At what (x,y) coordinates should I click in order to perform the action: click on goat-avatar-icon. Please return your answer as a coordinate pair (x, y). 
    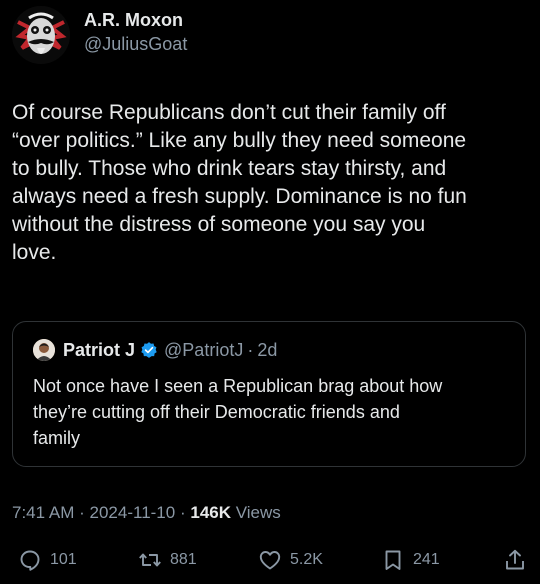
    Looking at the image, I should click on (41, 35).